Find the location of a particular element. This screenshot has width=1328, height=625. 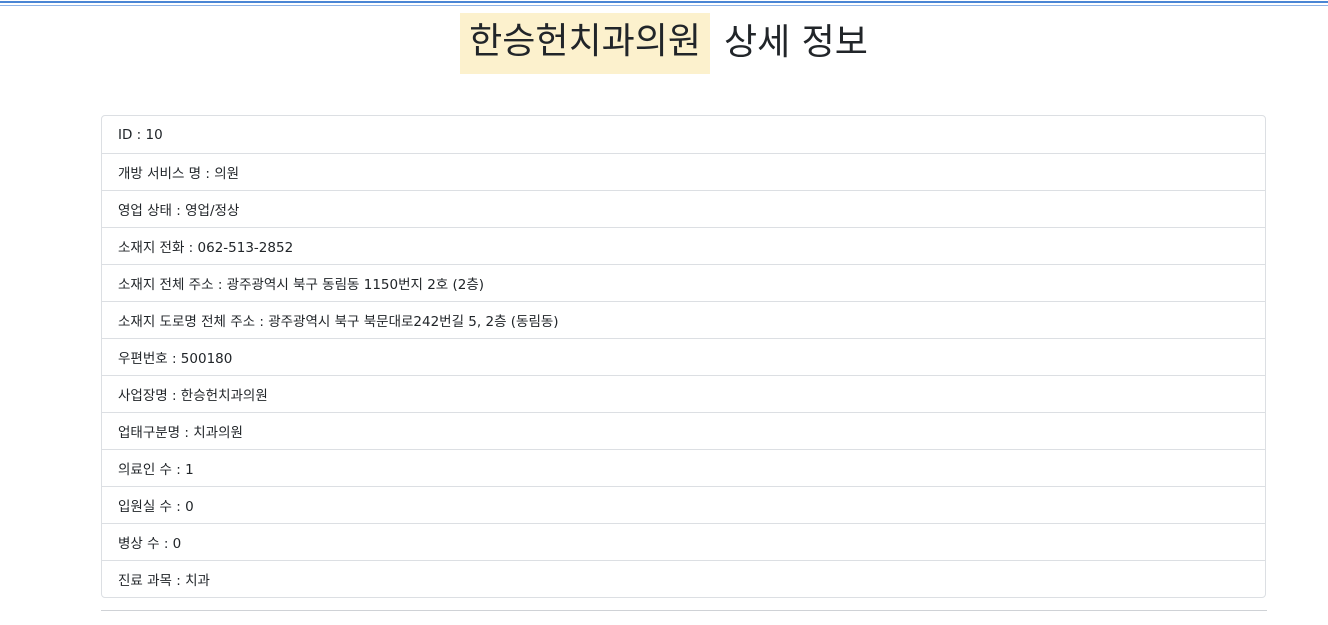

detail-item-business-status: 영업 상태 : 영업/정상 is located at coordinates (683, 208).